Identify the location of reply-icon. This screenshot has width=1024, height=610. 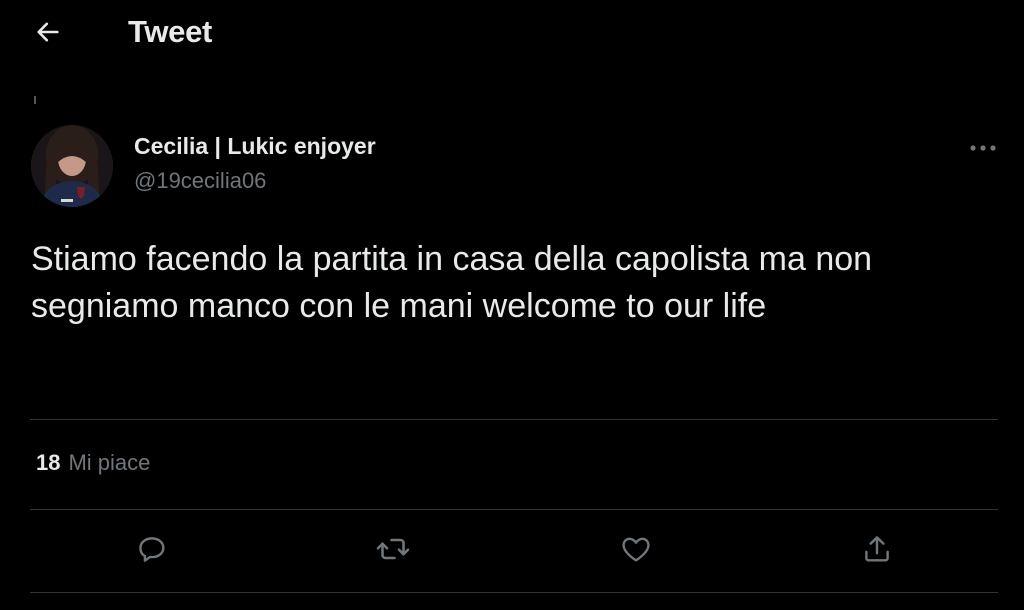
(152, 551).